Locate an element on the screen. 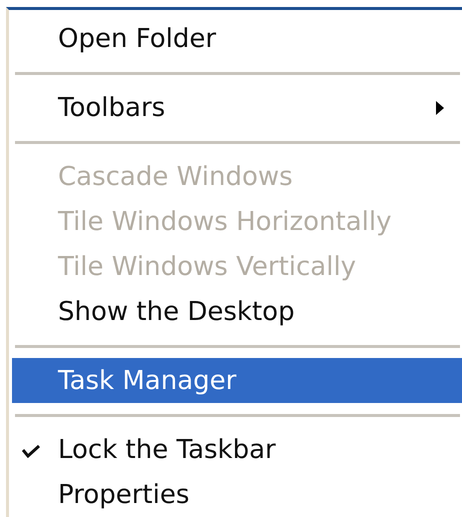  menu-item: Show the Desktop is located at coordinates (237, 311).